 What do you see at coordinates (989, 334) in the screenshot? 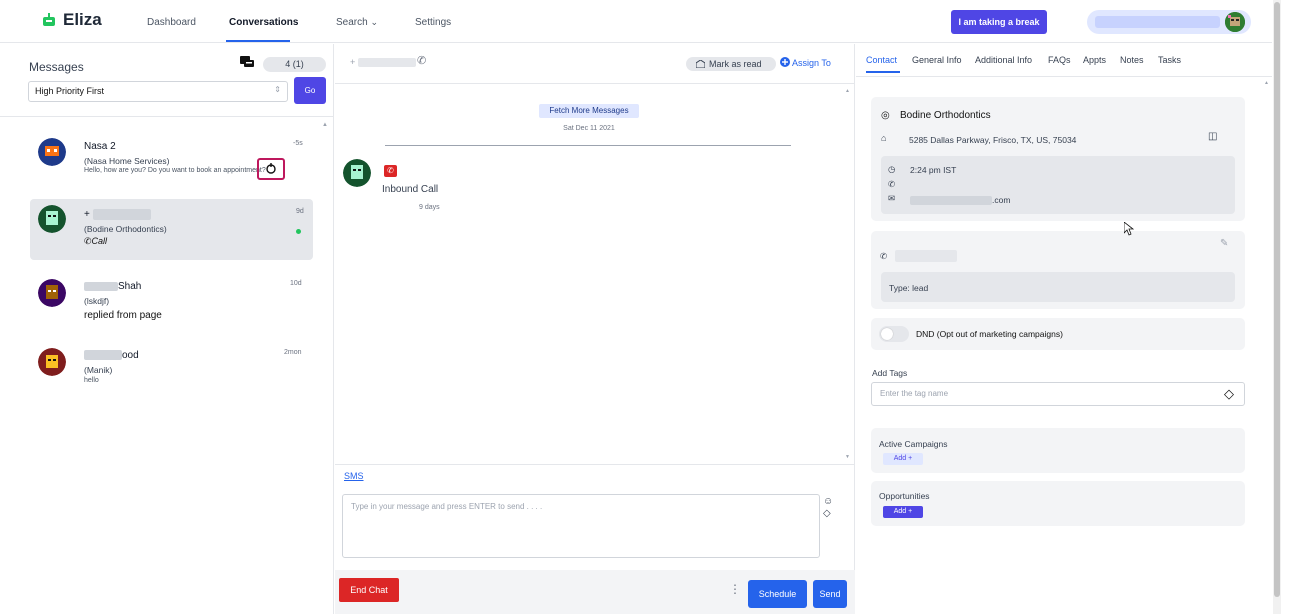
I see `dnd-label: DND (Opt out of marketing campaigns)` at bounding box center [989, 334].